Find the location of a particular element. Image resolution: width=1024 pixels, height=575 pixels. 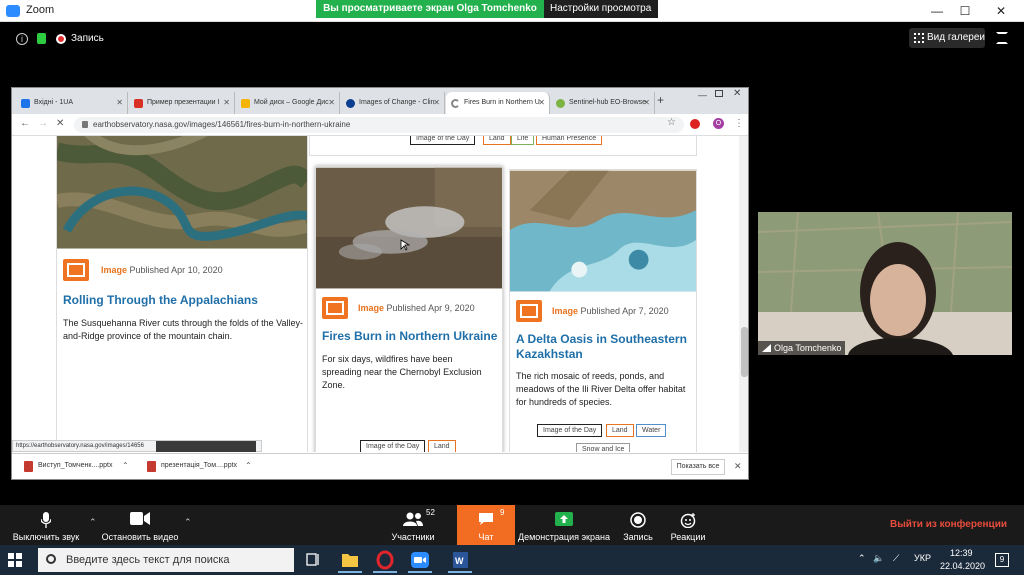

stop-icon: ✕ is located at coordinates (60, 123).